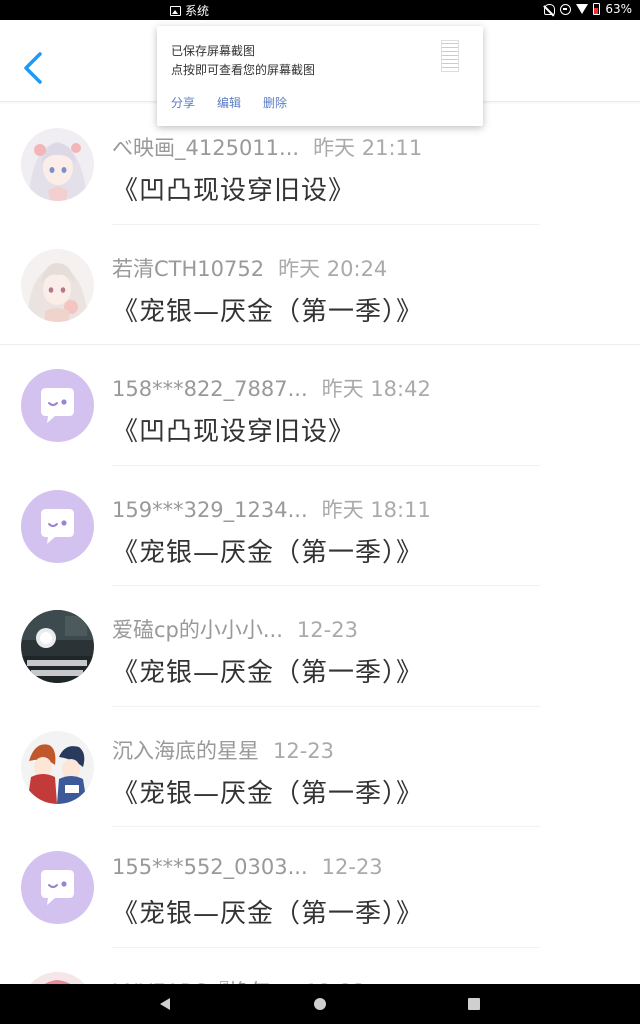  Describe the element at coordinates (175, 10) in the screenshot. I see `image-icon` at that location.